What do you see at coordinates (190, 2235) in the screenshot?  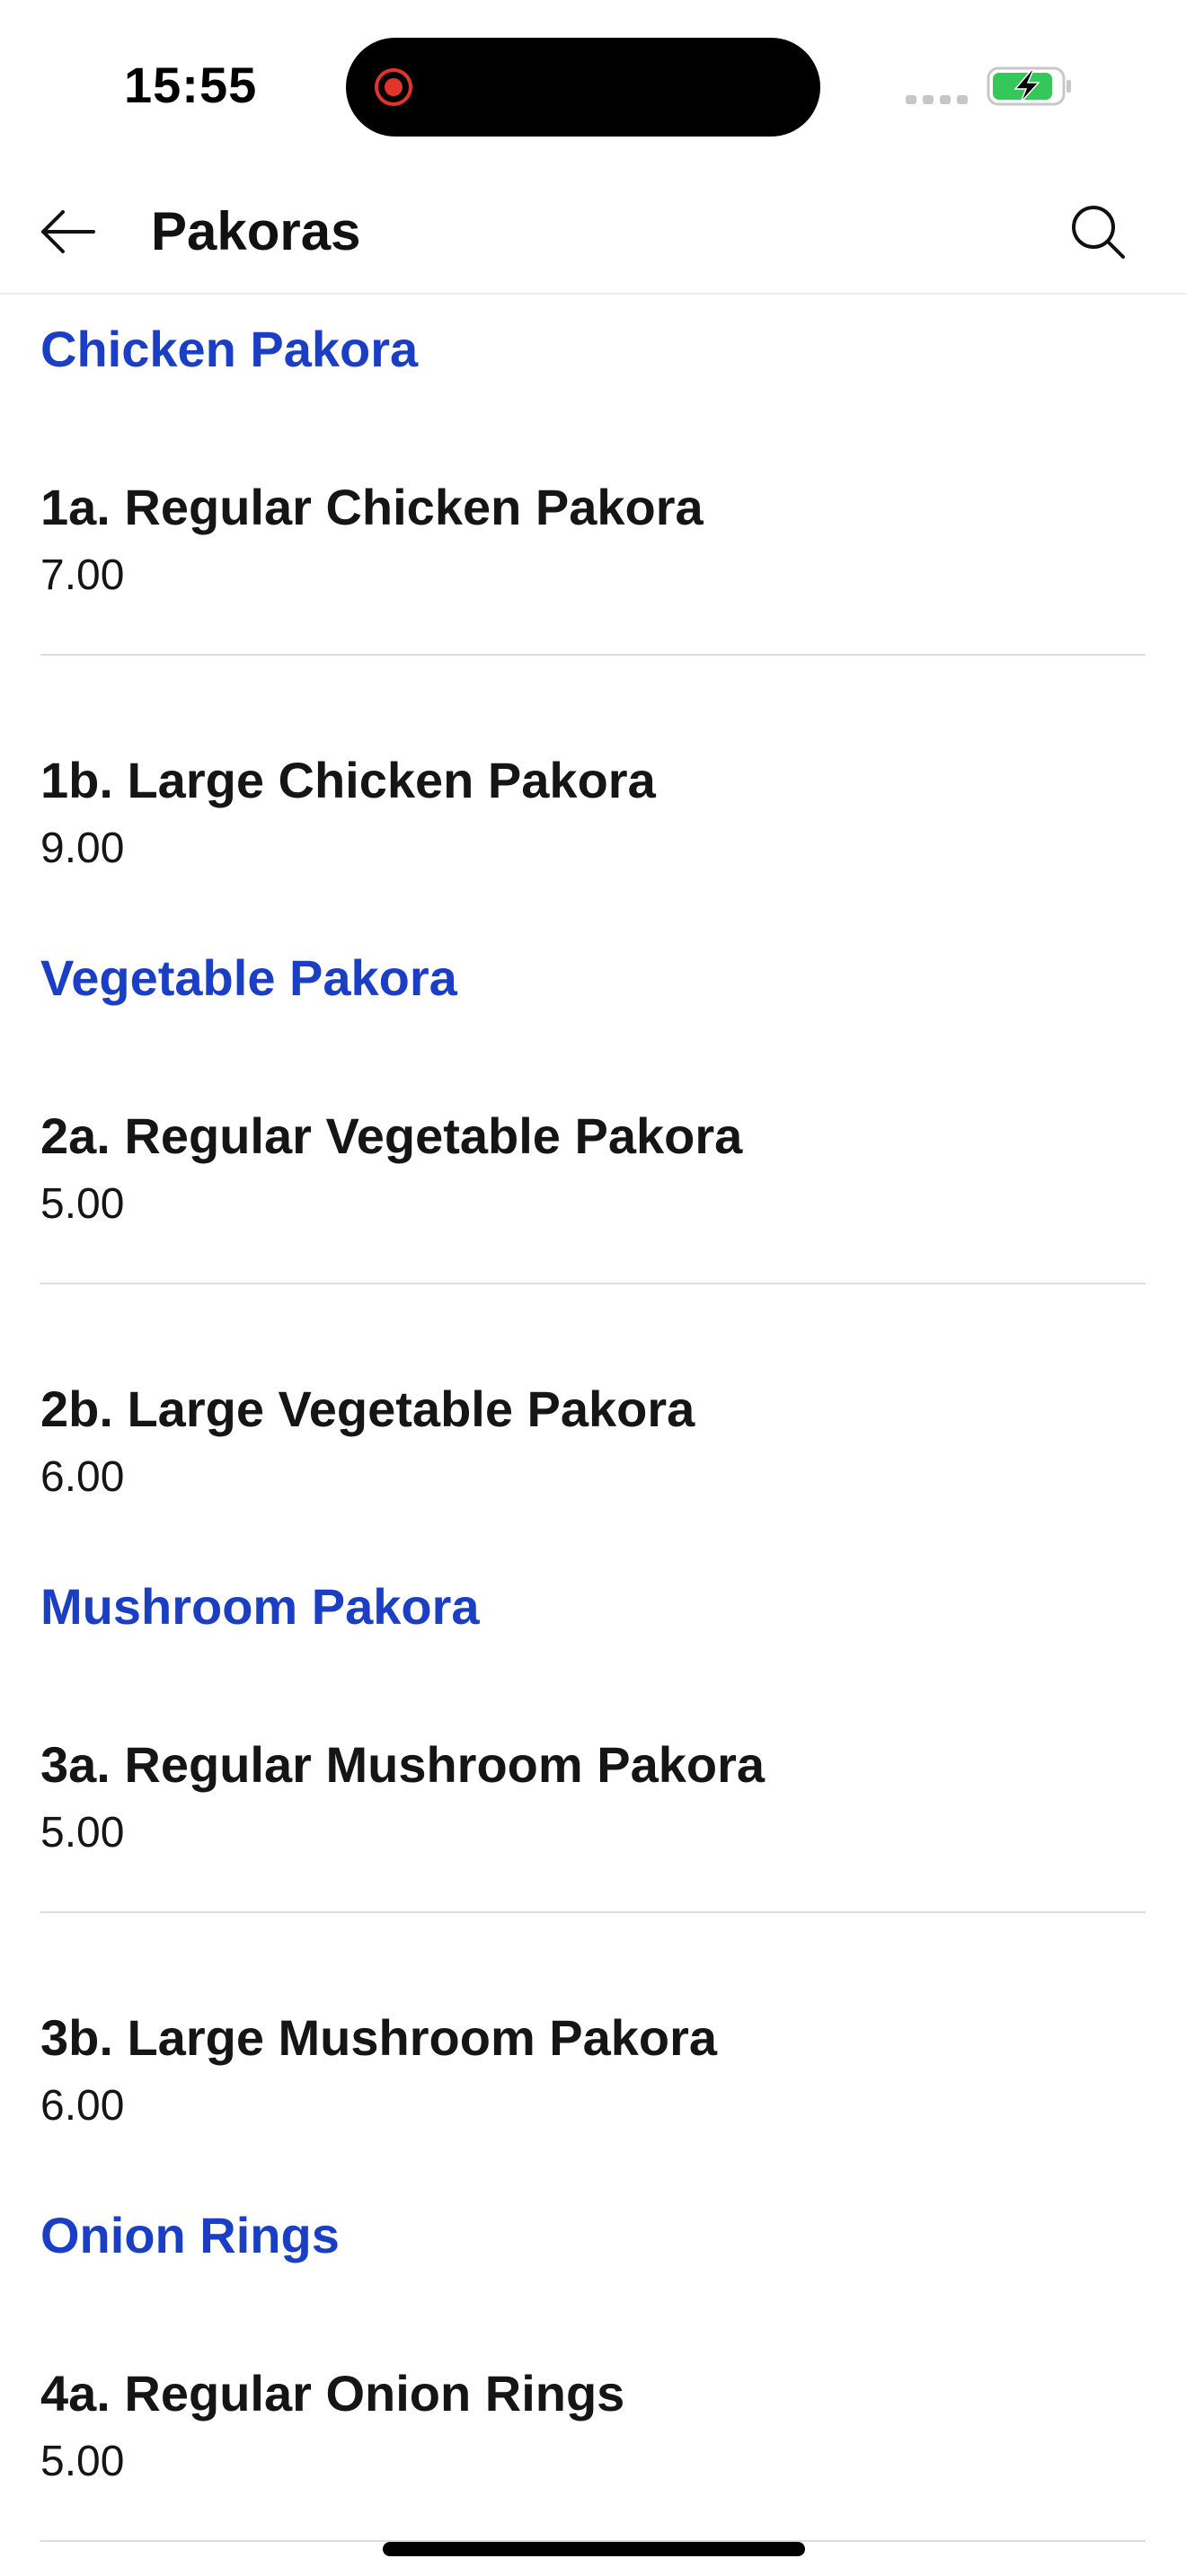 I see `section-heading-onion-rings: Onion Rings` at bounding box center [190, 2235].